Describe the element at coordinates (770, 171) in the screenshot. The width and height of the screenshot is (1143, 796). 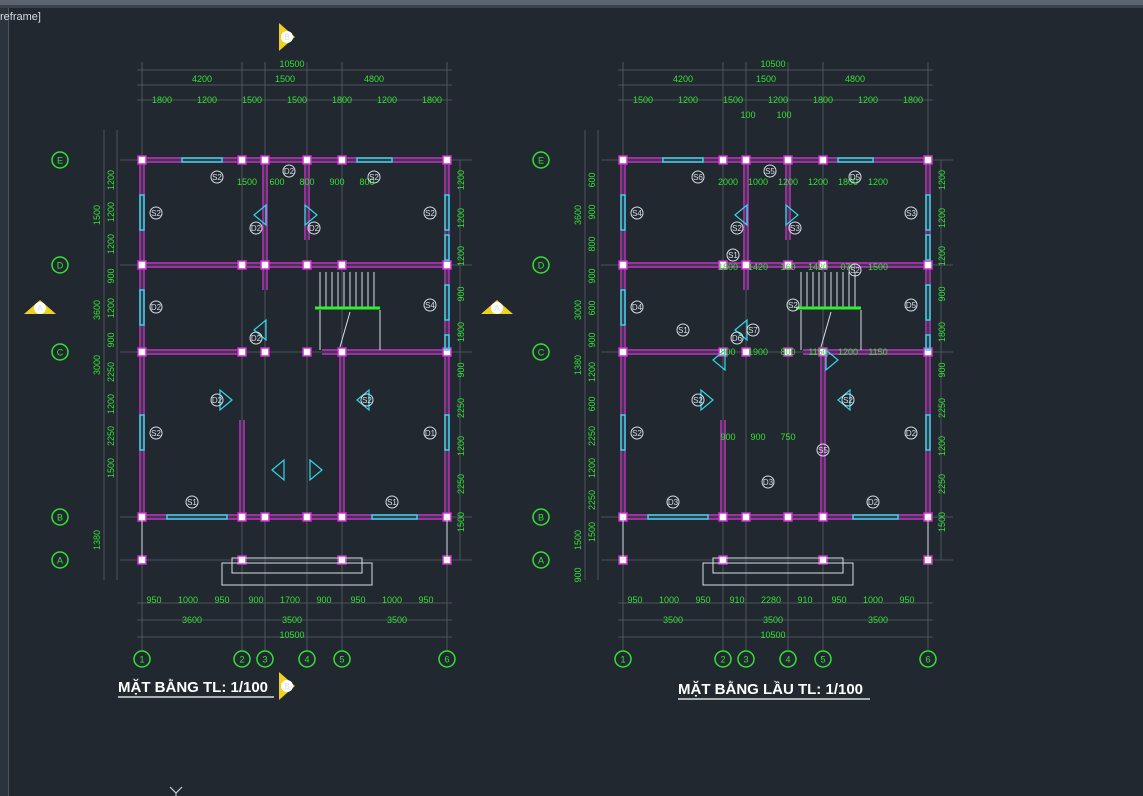
I see `tag-label: S5` at that location.